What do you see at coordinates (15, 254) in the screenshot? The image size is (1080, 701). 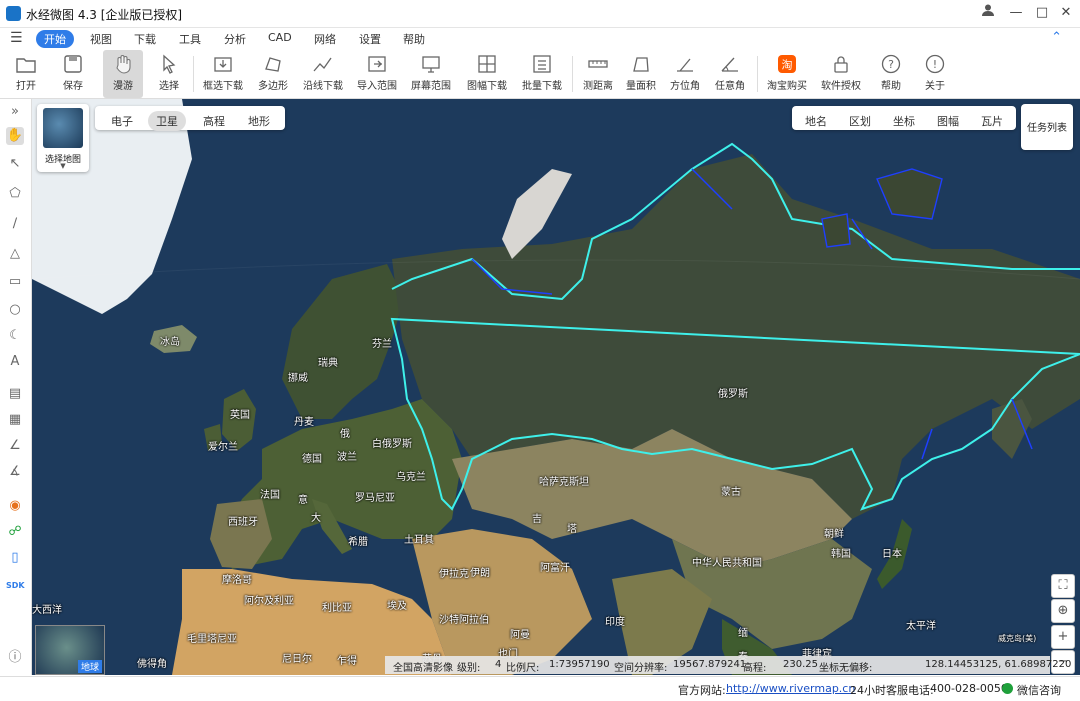 I see `draw-area-icon: △` at bounding box center [15, 254].